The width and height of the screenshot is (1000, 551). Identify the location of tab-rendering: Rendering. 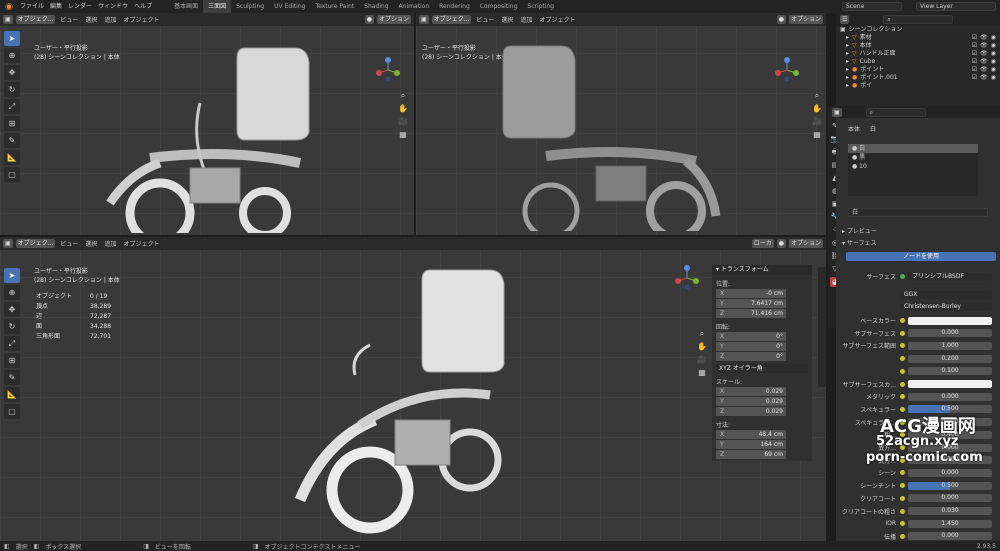
(454, 6).